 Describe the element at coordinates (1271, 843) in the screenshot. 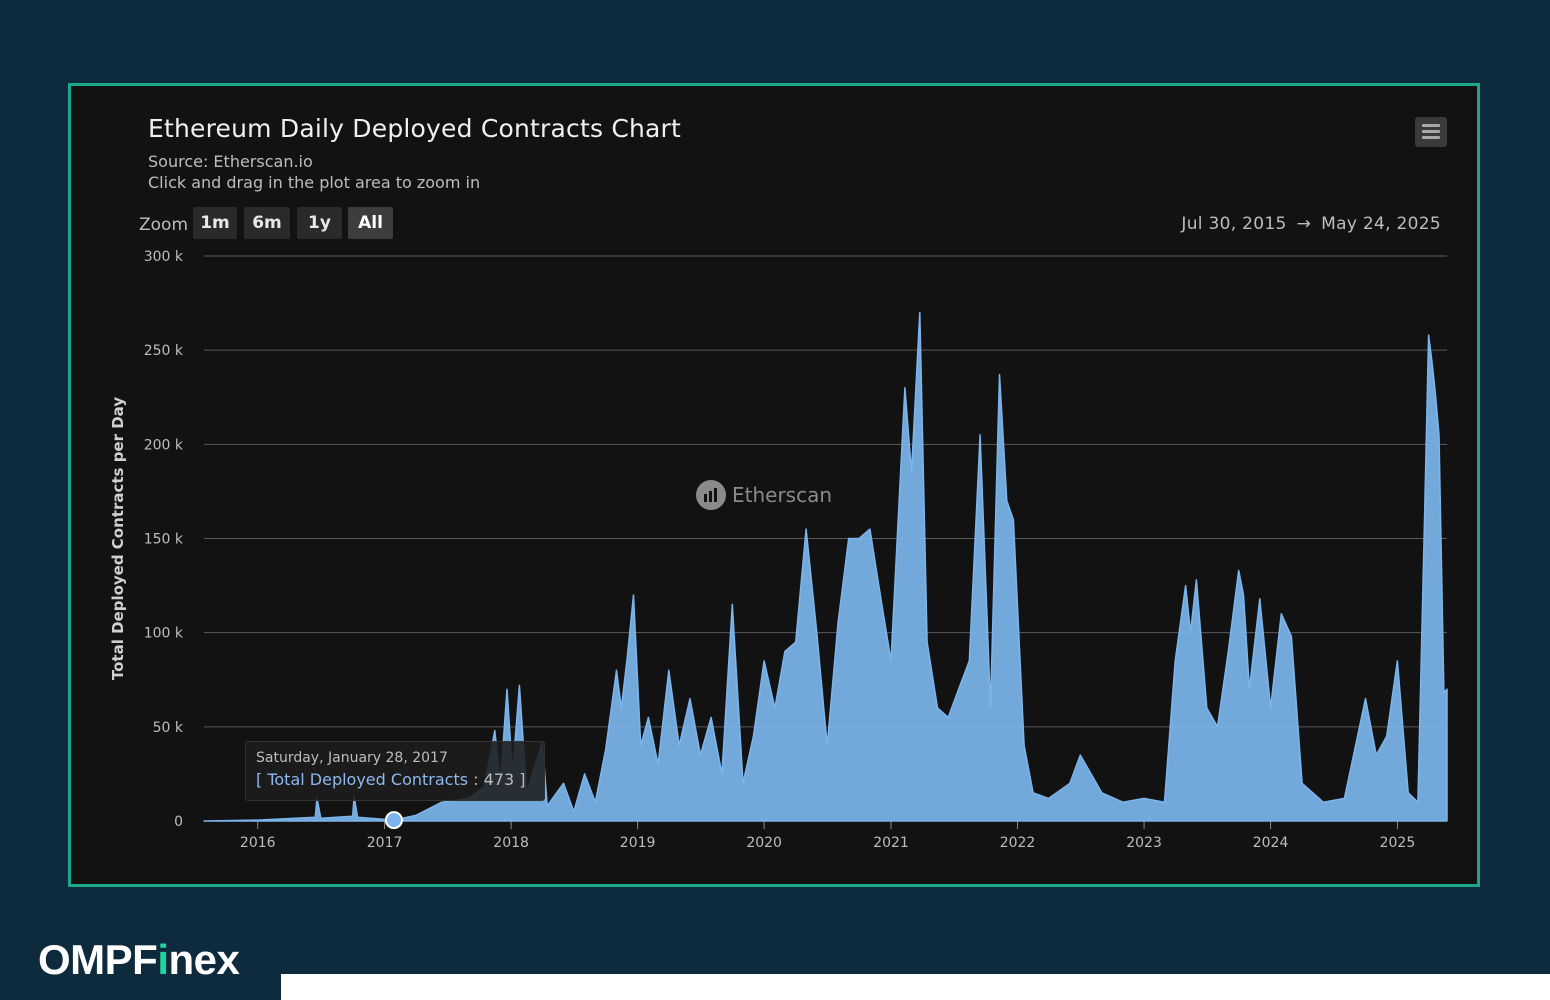

I see `x-tick-label: 2024` at that location.